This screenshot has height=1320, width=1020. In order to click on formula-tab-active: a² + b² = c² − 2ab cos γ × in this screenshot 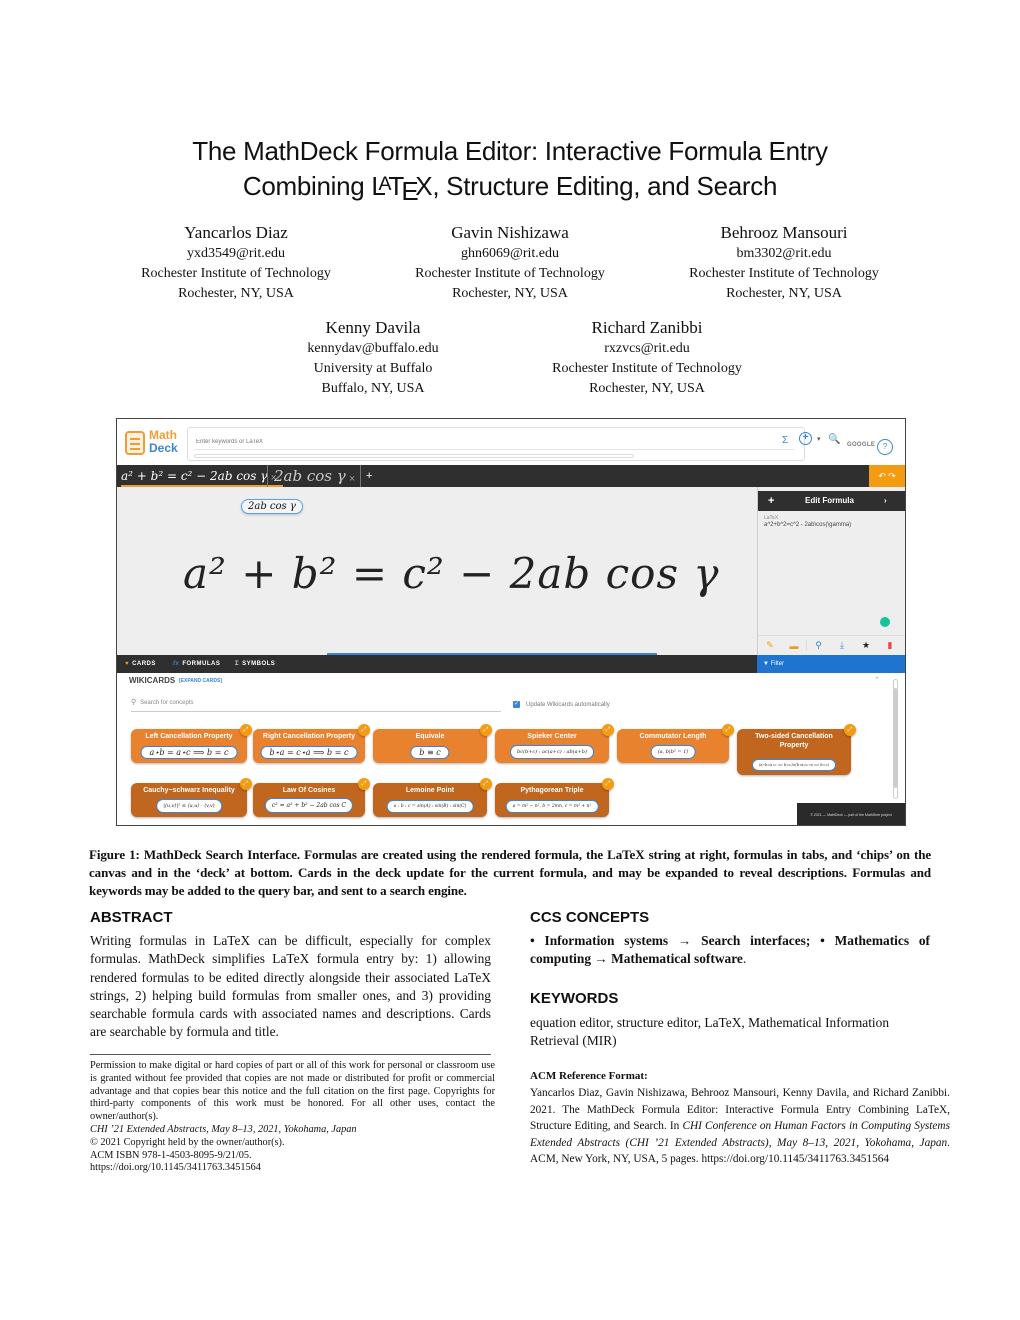, I will do `click(202, 476)`.